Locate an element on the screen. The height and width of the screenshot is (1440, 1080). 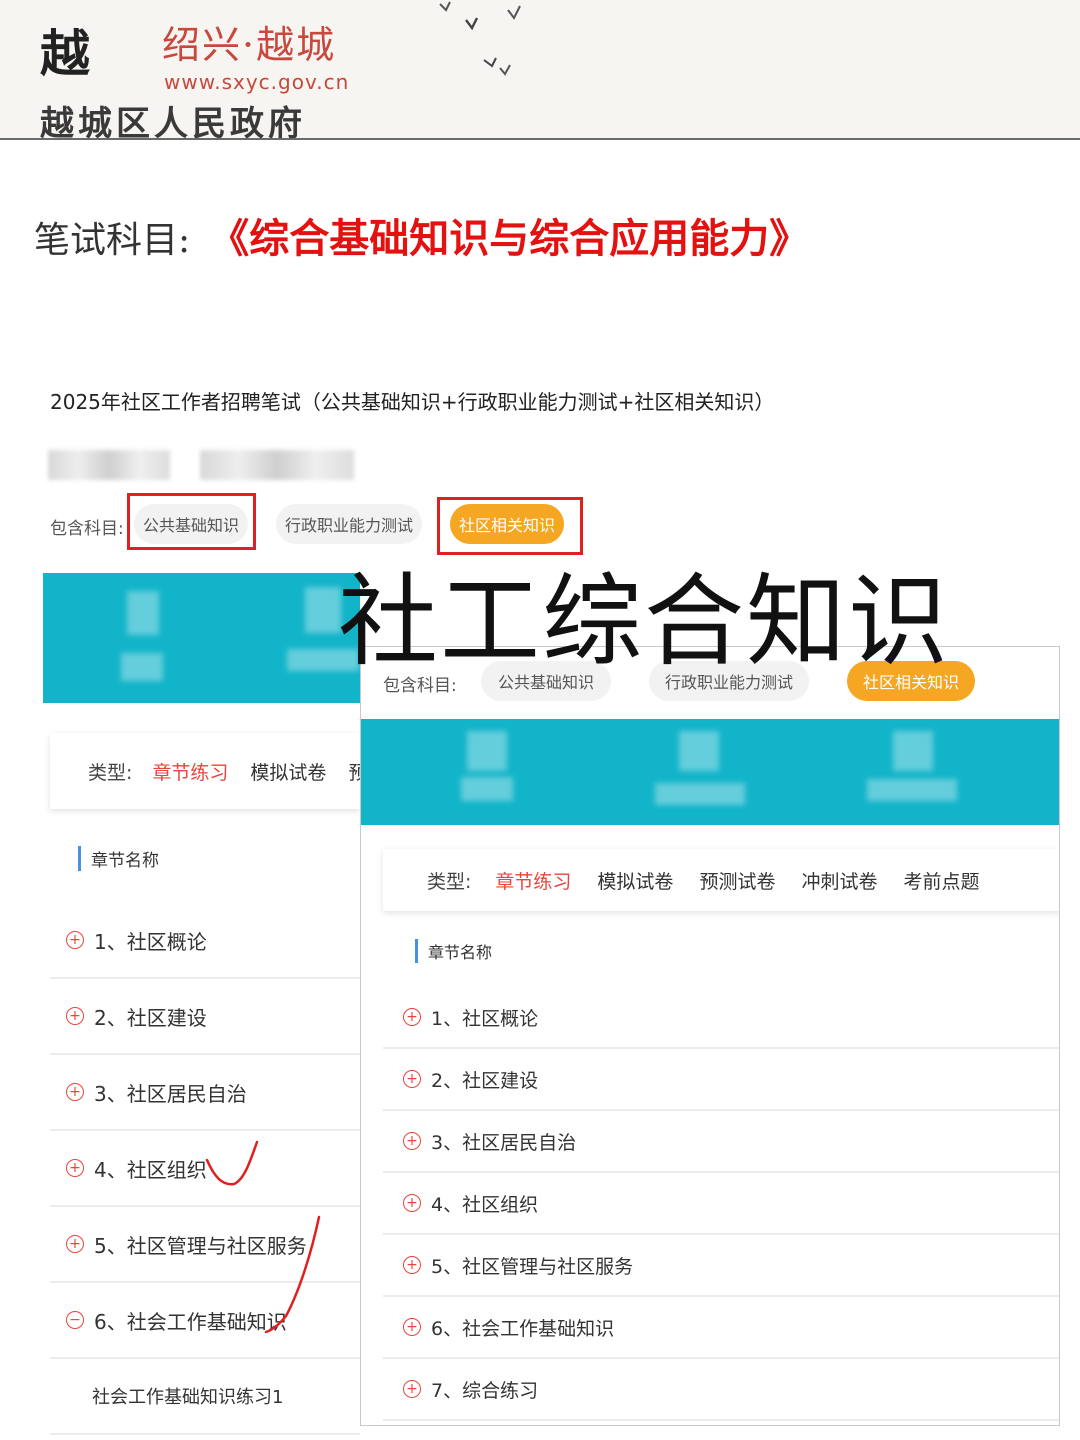
type-tabs: 类型: 章节练习 模拟试卷 预测 is located at coordinates (205, 771).